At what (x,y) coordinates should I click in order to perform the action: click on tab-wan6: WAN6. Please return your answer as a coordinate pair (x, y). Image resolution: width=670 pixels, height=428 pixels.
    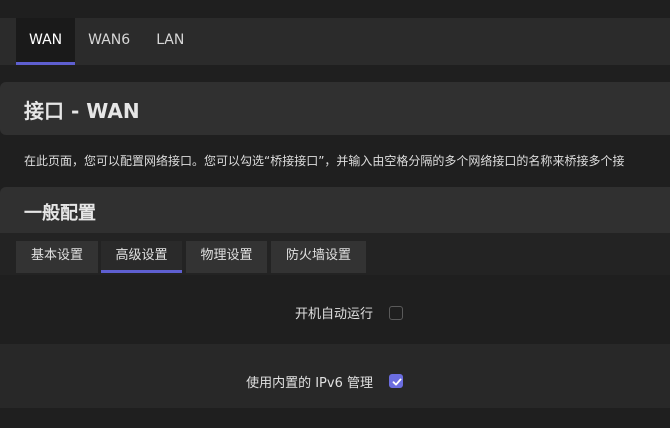
    Looking at the image, I should click on (109, 41).